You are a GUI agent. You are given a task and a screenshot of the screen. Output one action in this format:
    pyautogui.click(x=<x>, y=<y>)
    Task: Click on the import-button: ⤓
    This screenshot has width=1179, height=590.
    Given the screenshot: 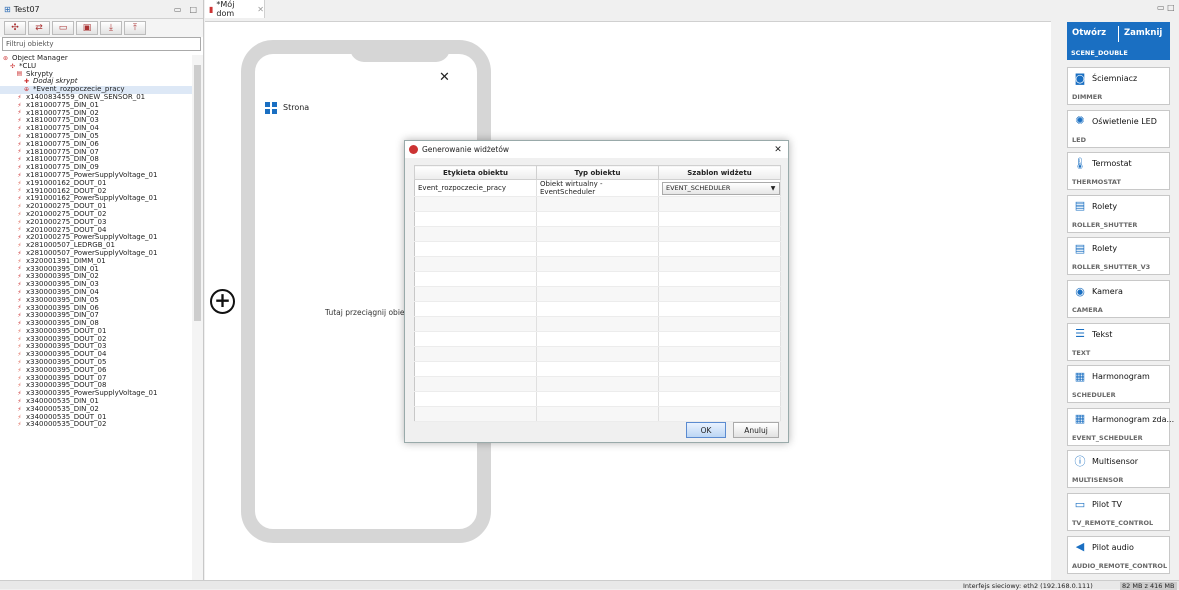 What is the action you would take?
    pyautogui.click(x=111, y=28)
    